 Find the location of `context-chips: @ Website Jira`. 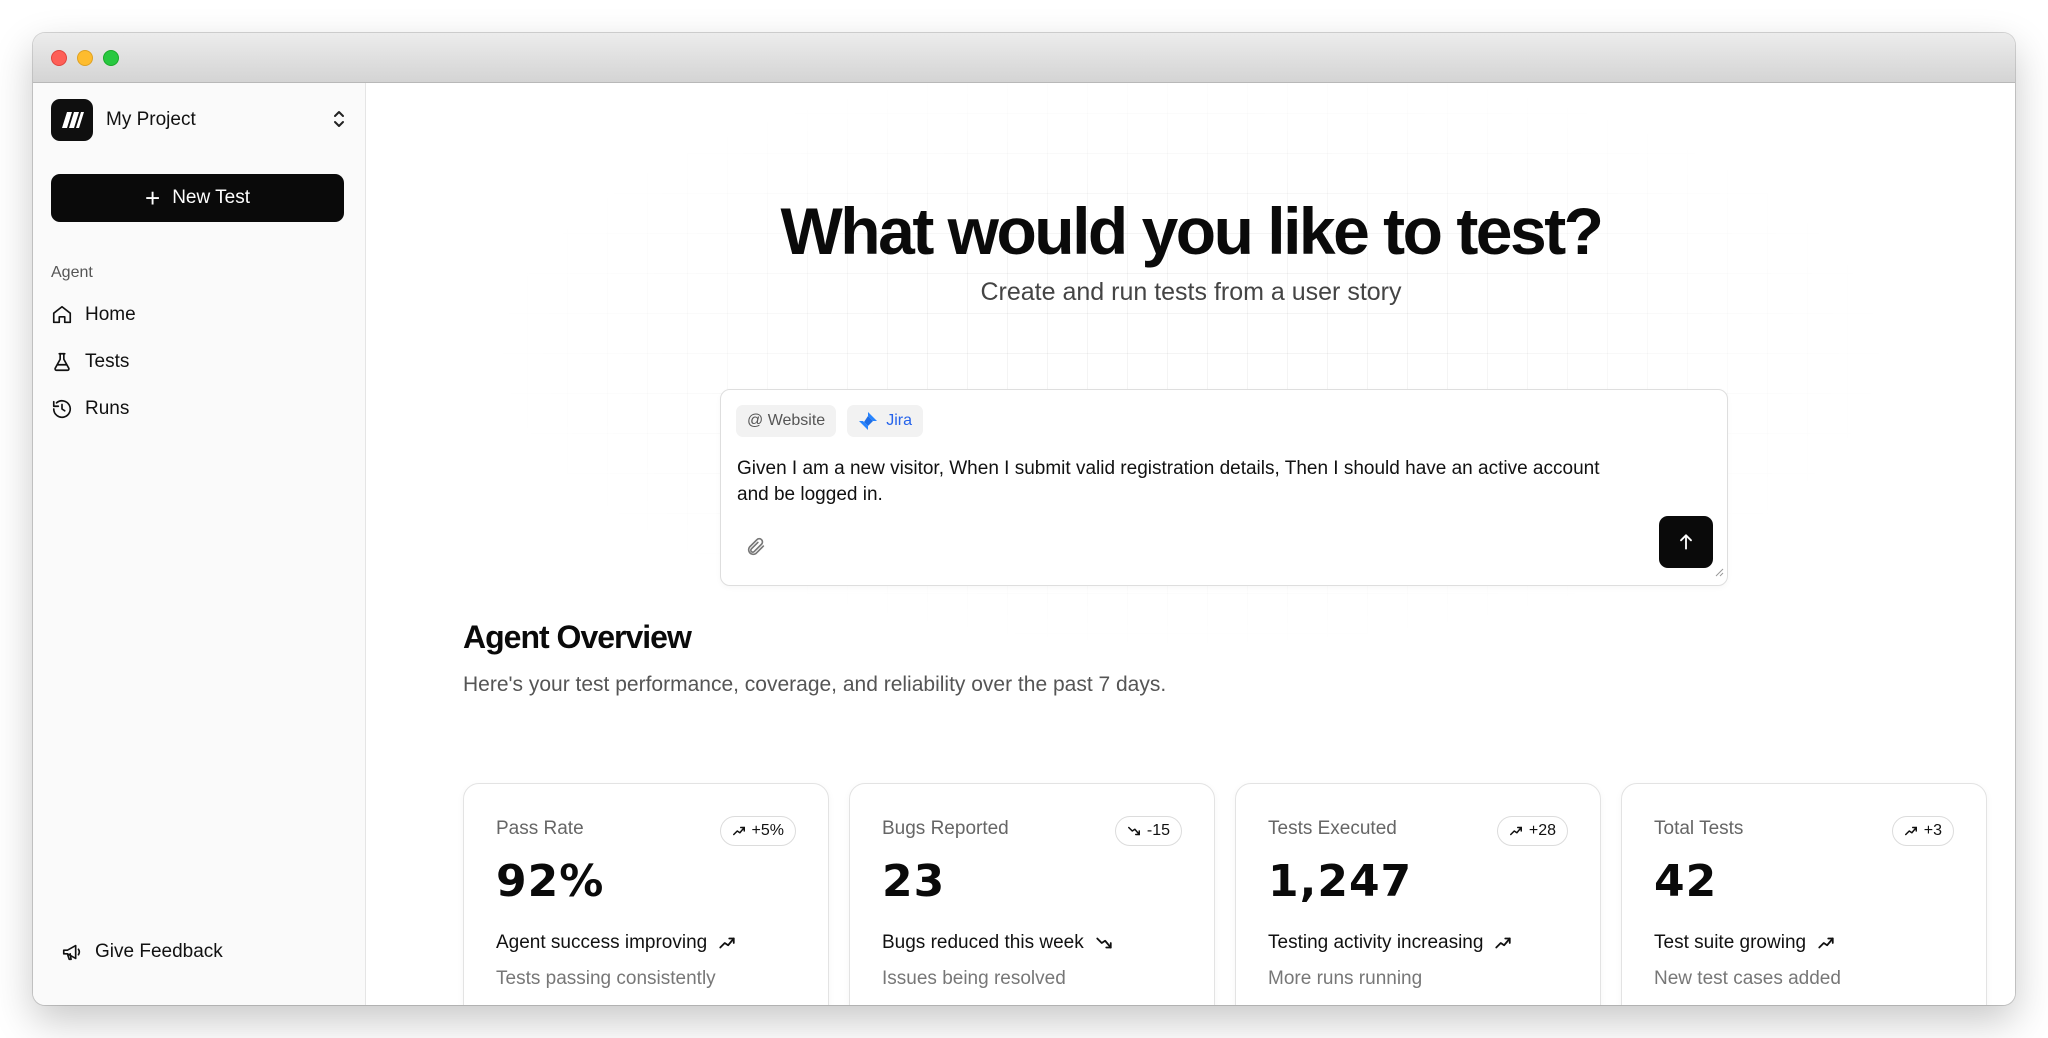

context-chips: @ Website Jira is located at coordinates (829, 421).